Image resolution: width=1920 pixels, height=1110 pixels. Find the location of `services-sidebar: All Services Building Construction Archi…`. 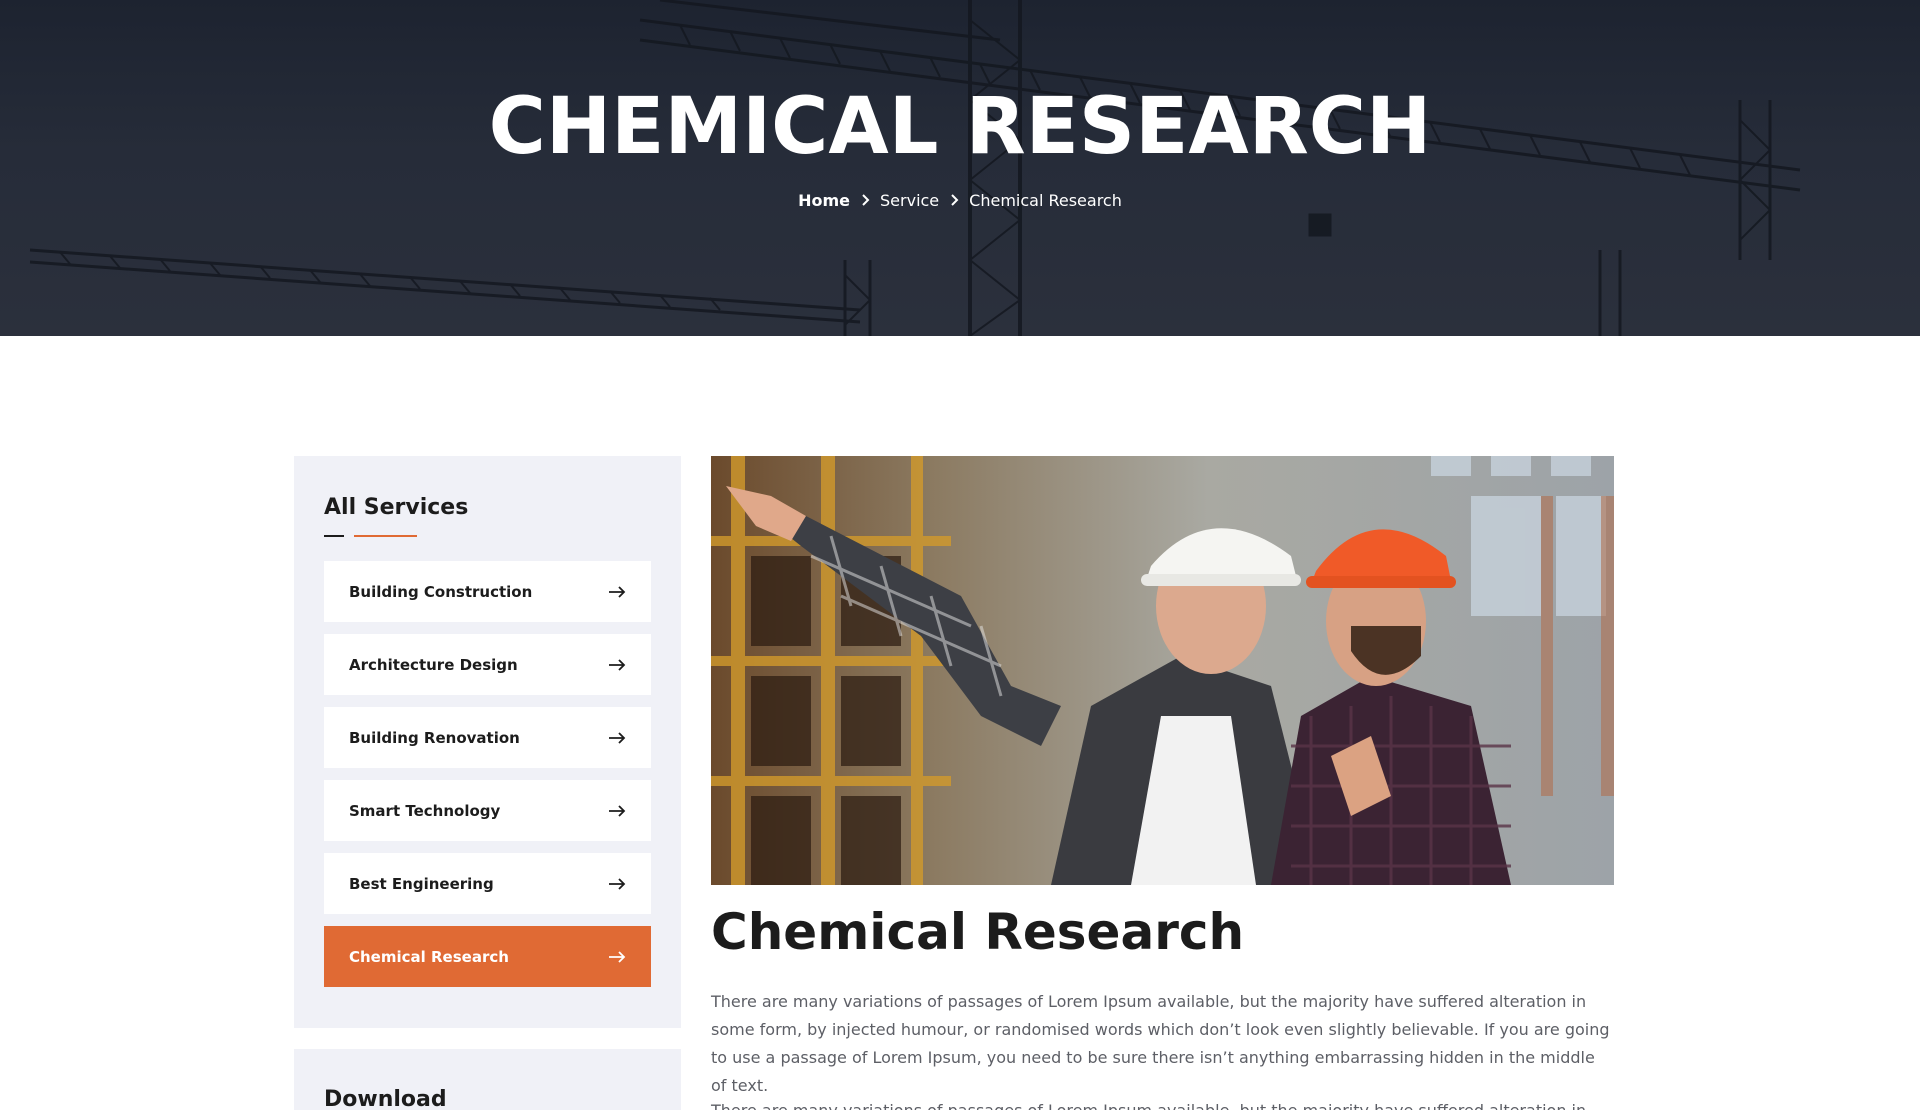

services-sidebar: All Services Building Construction Archi… is located at coordinates (487, 742).